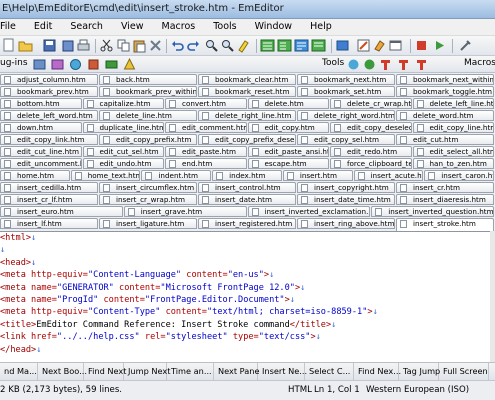 Image resolution: width=495 pixels, height=400 pixels. I want to click on print-icon, so click(83, 45).